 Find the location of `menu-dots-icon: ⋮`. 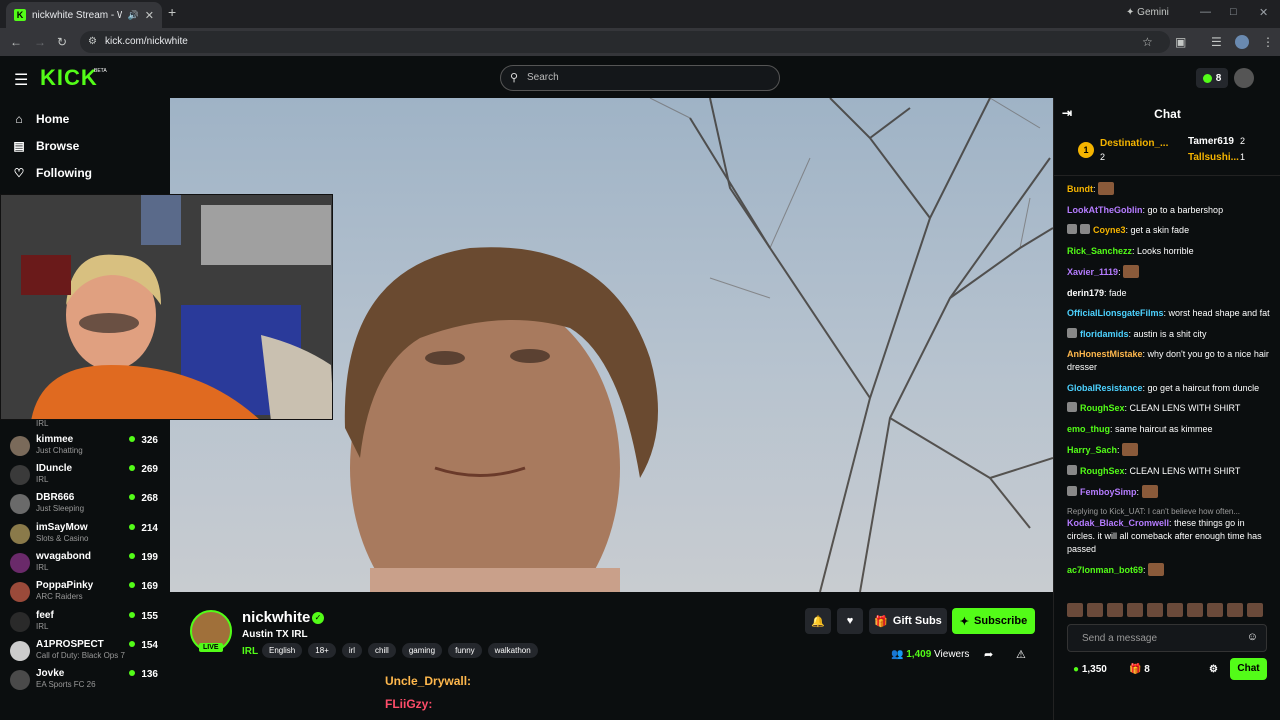

menu-dots-icon: ⋮ is located at coordinates (1268, 42).